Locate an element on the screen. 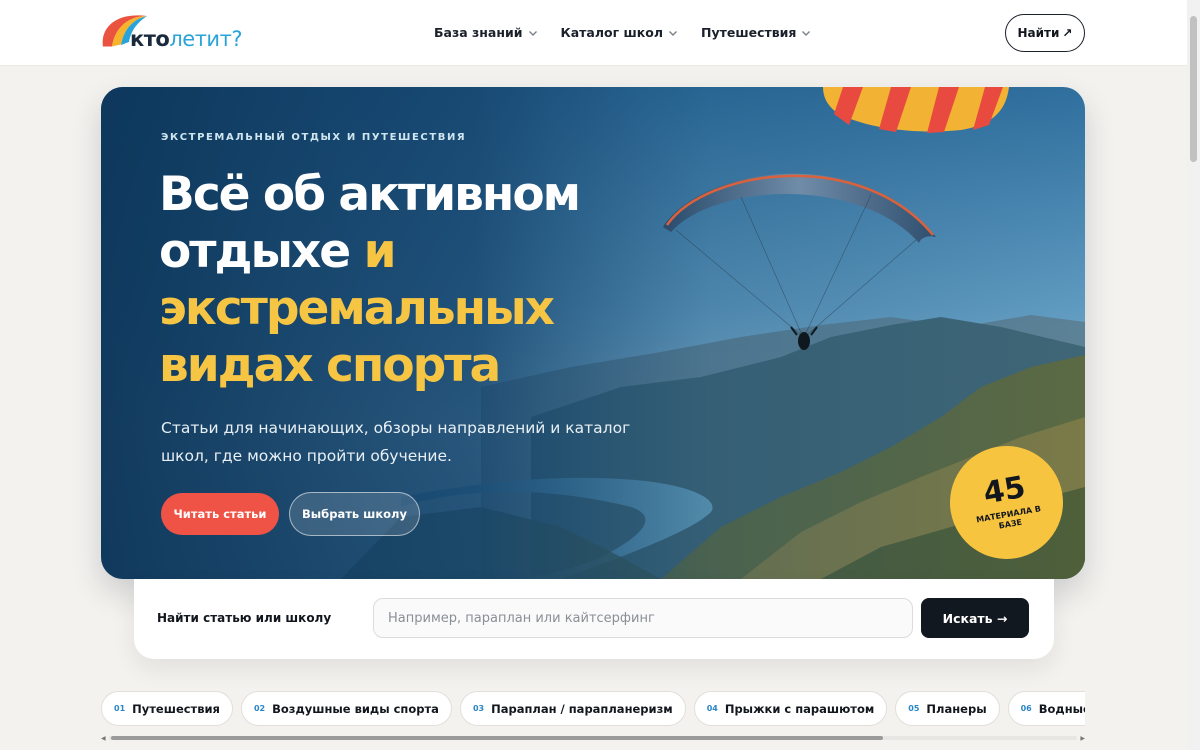 The image size is (1200, 750). logo-text: ктолетит? is located at coordinates (186, 39).